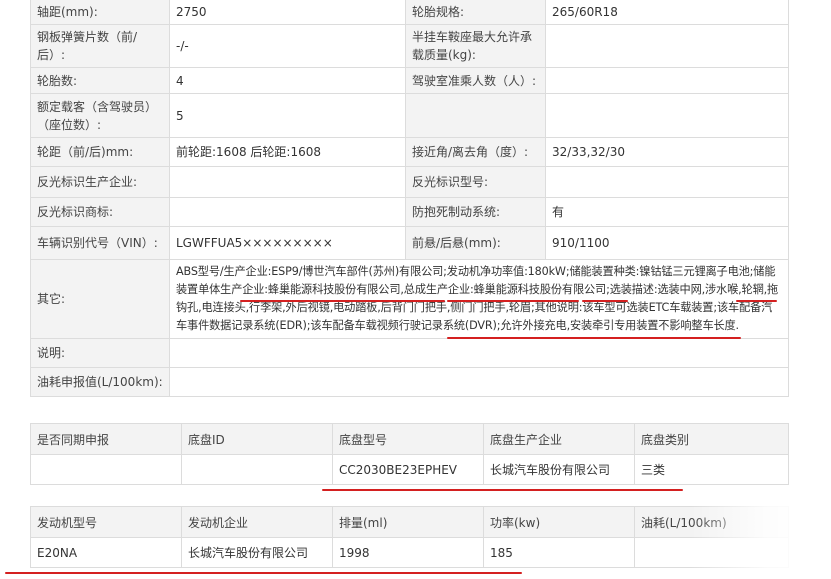 The height and width of the screenshot is (579, 831). I want to click on rated-passengers-label: 额定载客（含驾驶员）（座位数）:, so click(100, 115).